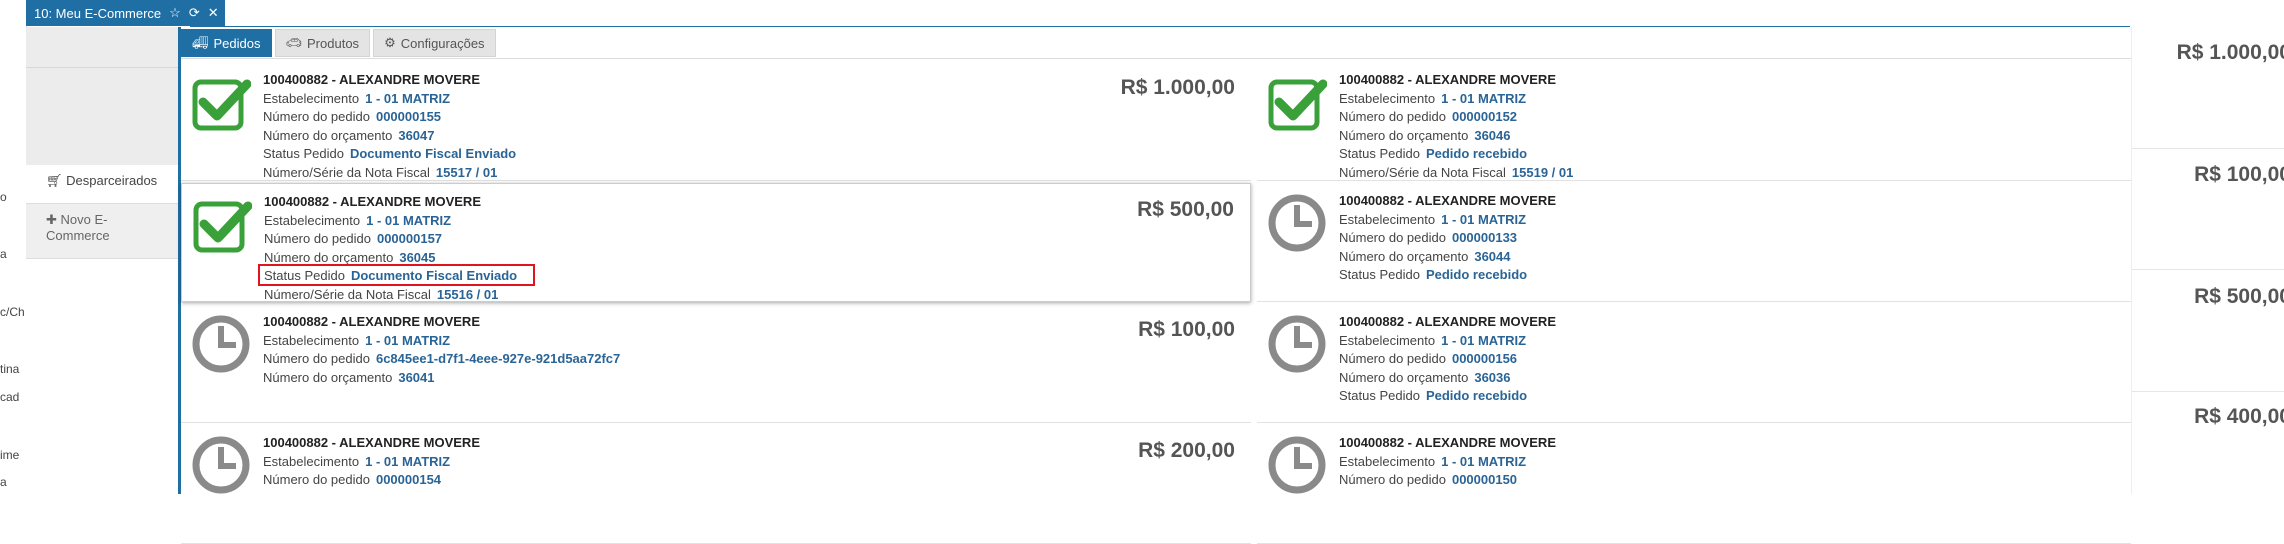 Image resolution: width=2284 pixels, height=544 pixels. I want to click on check-icon, so click(1297, 102).